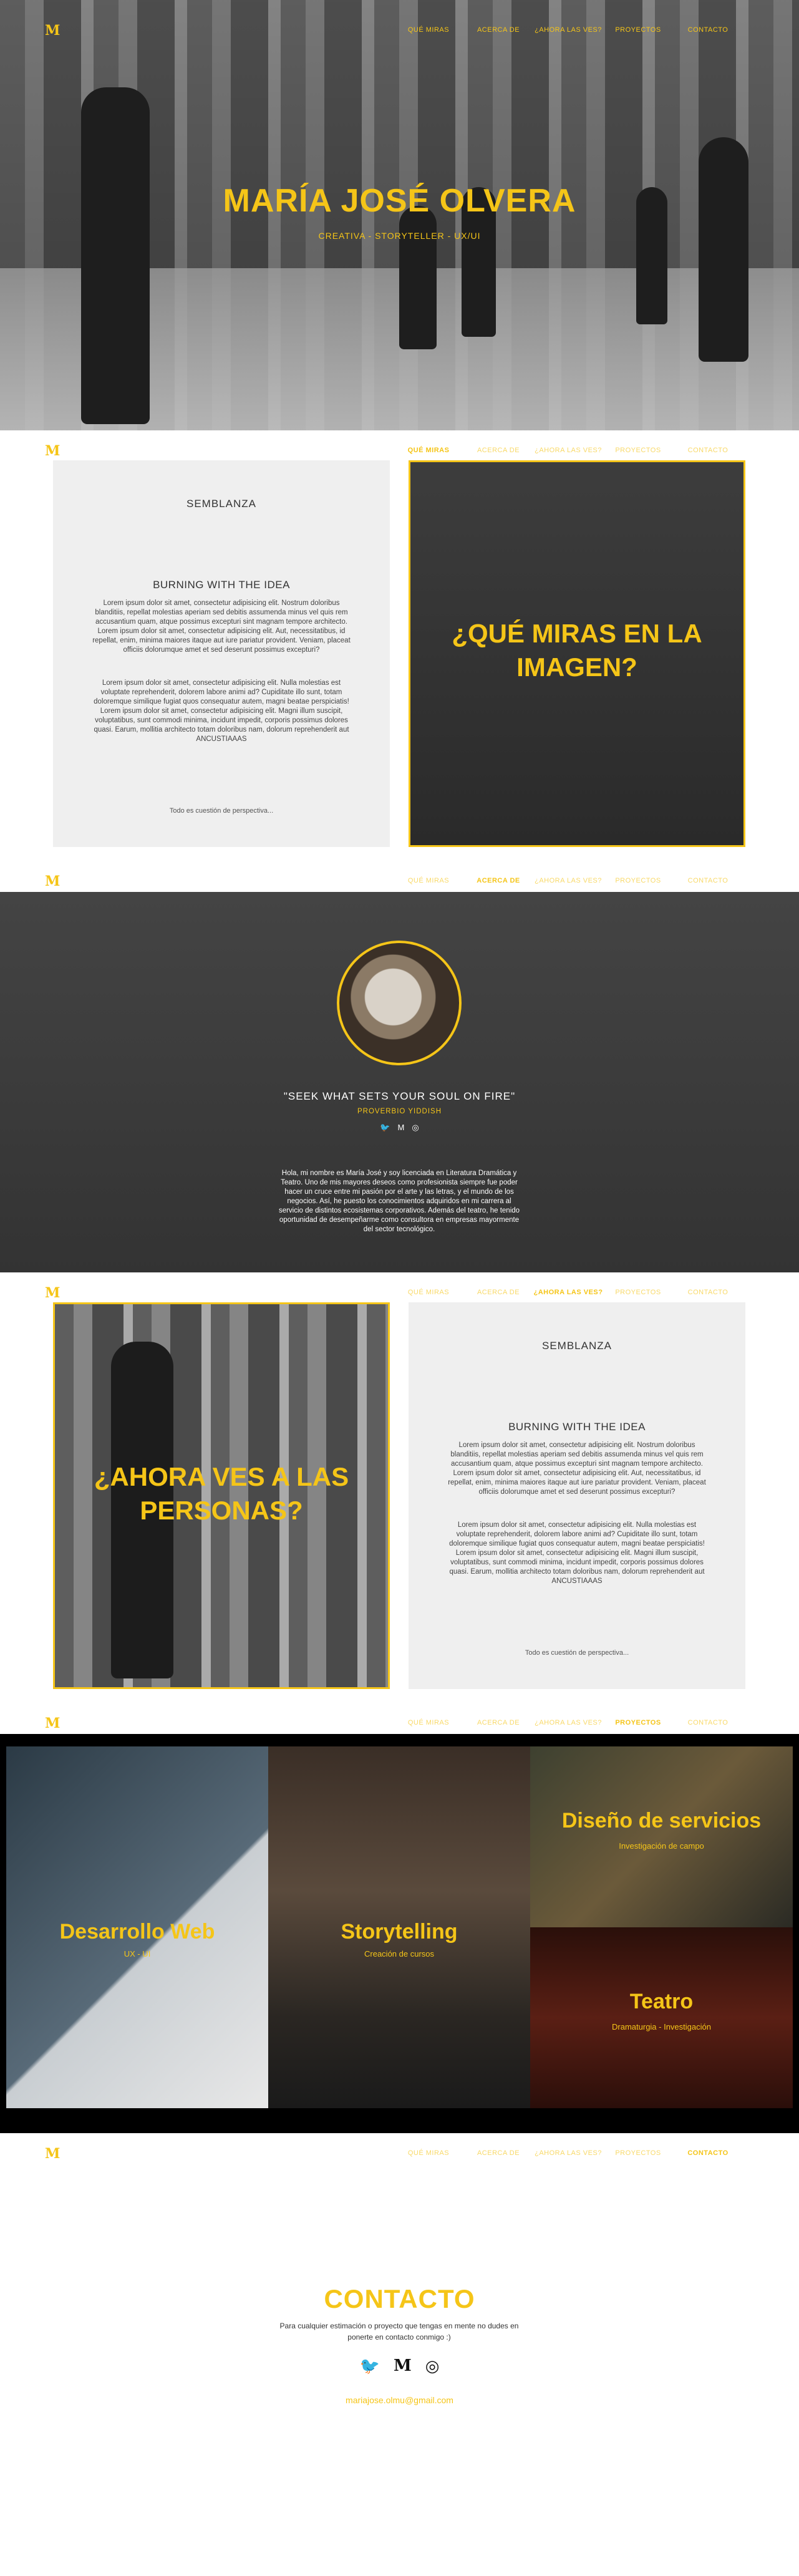  What do you see at coordinates (399, 1954) in the screenshot?
I see `project-subtitle: Creación de cursos` at bounding box center [399, 1954].